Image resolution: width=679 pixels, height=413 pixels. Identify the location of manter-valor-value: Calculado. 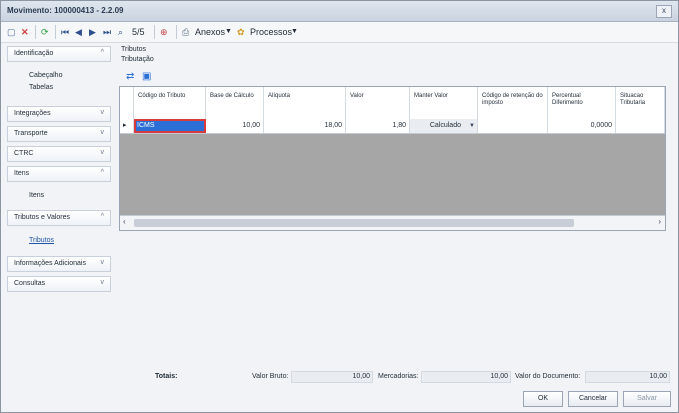
(445, 125).